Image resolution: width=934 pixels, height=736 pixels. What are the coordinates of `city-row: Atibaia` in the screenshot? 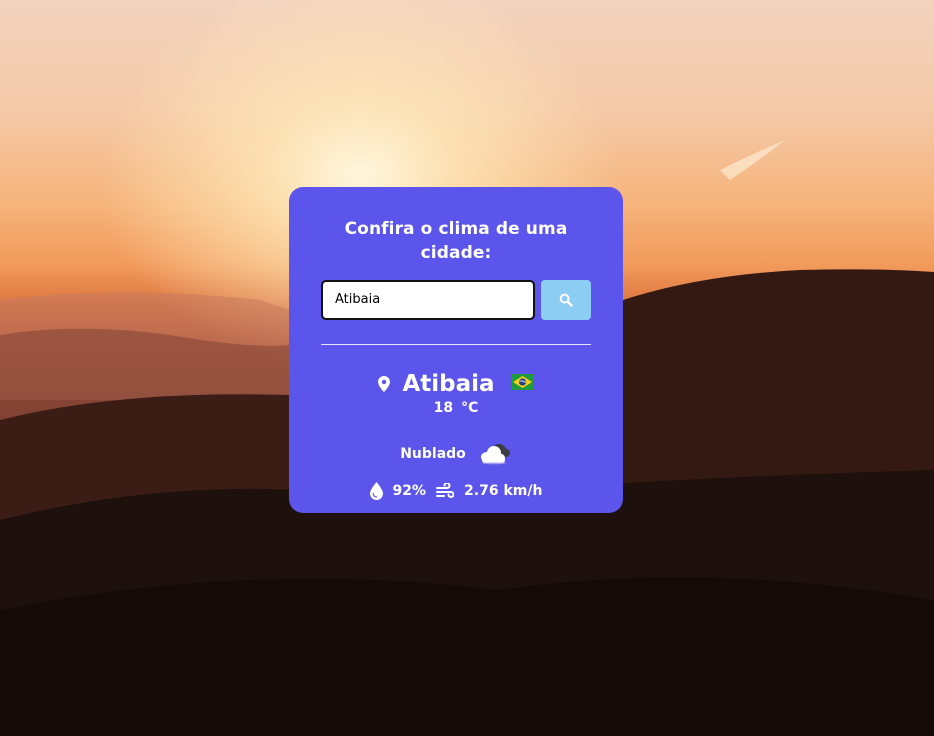 It's located at (456, 384).